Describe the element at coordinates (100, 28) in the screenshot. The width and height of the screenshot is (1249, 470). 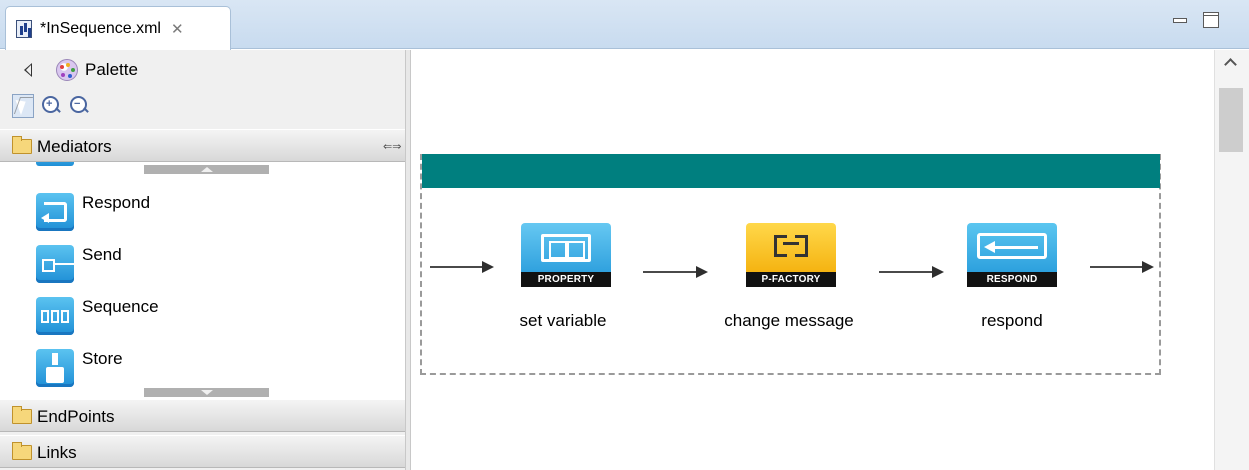
I see `tab-title: *InSequence.xml` at that location.